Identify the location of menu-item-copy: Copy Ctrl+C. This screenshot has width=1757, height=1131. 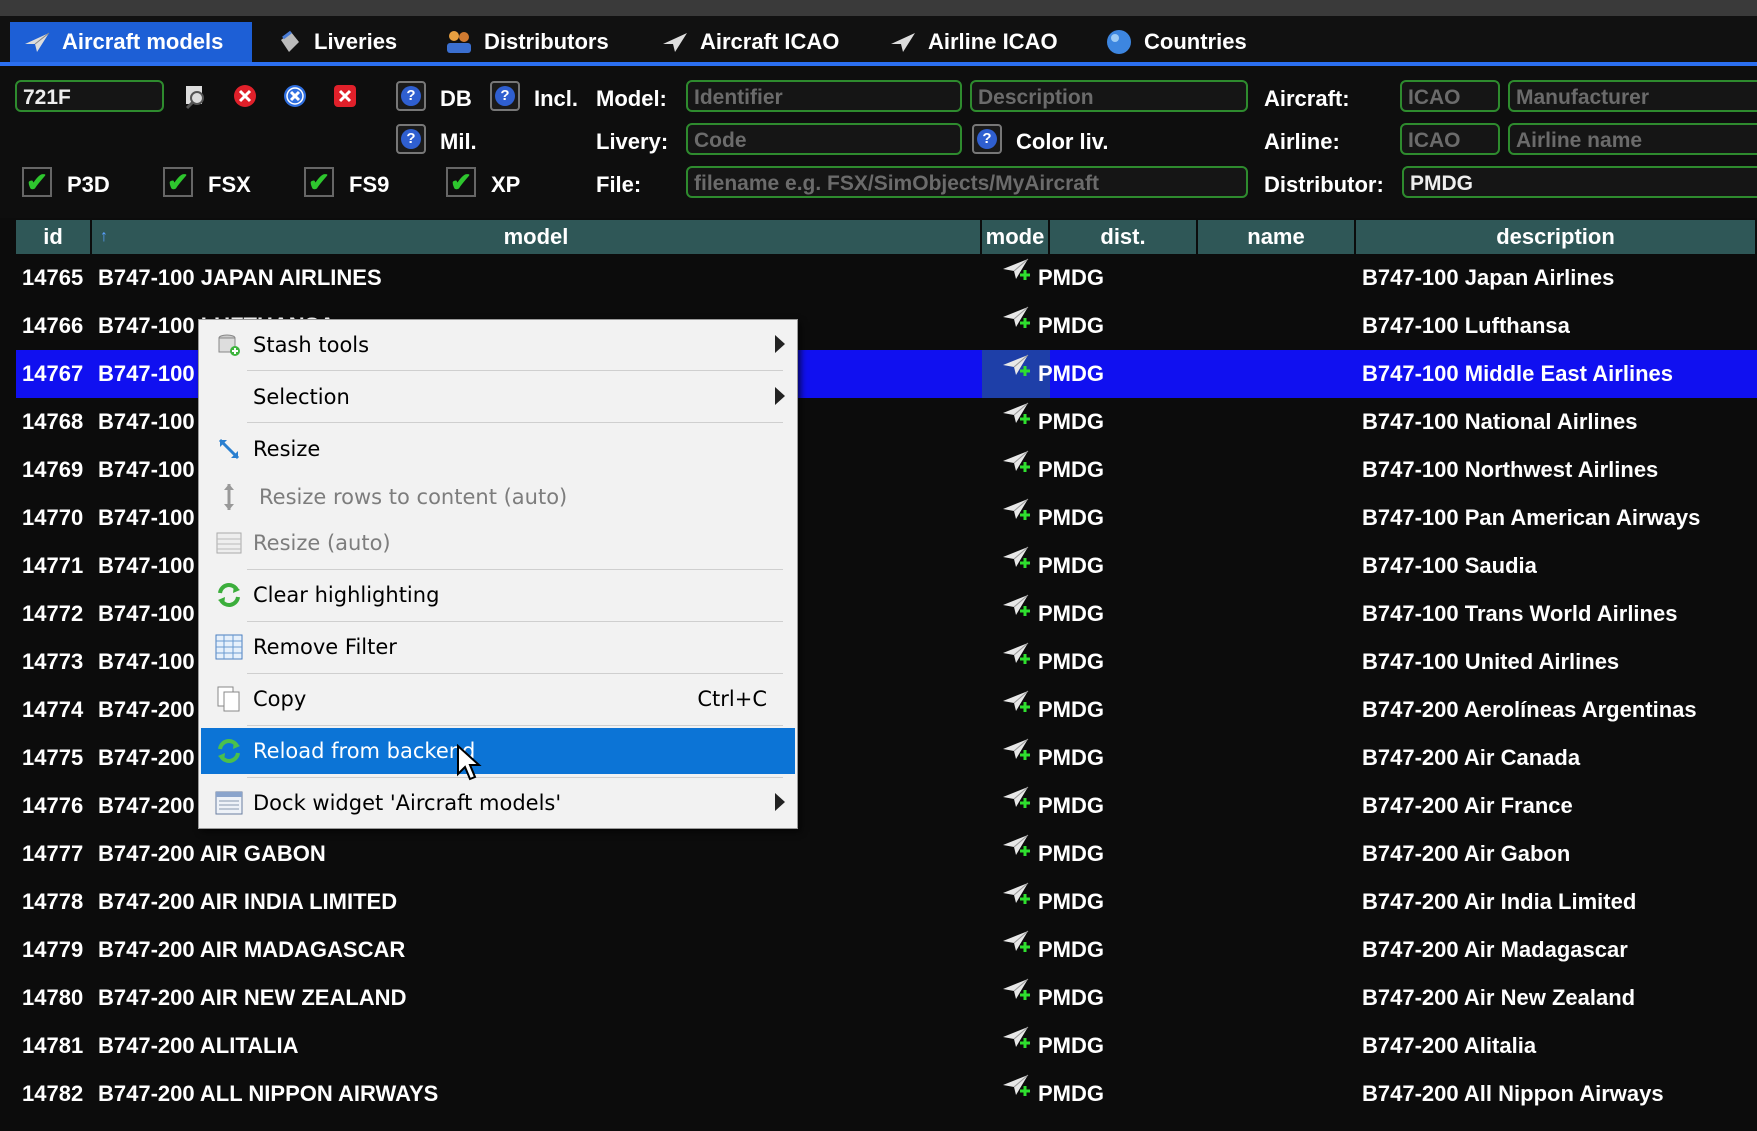
(498, 699).